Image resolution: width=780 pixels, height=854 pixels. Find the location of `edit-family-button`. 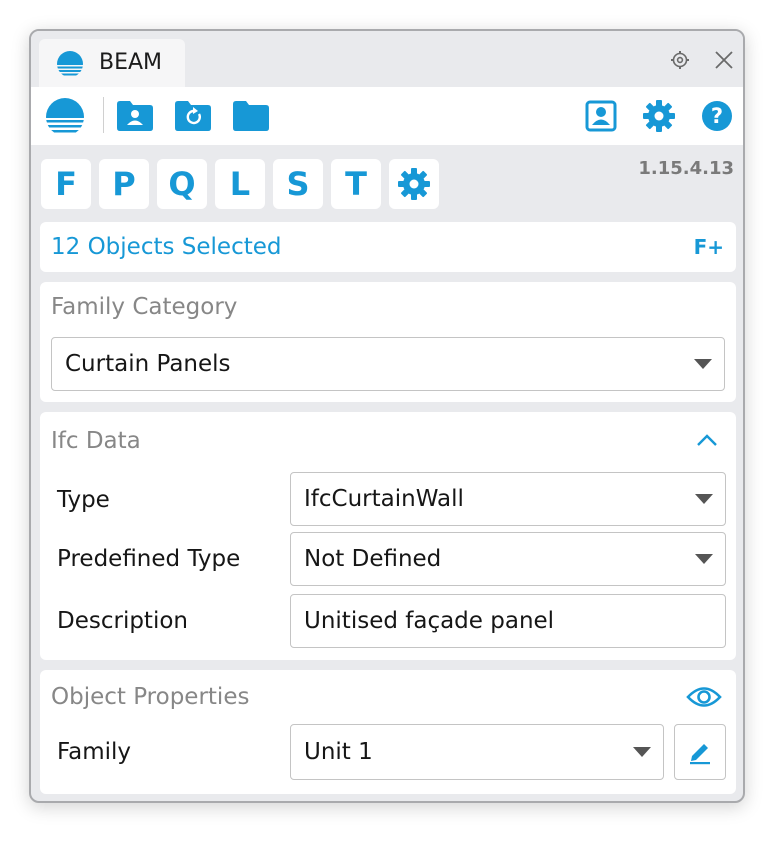

edit-family-button is located at coordinates (700, 752).